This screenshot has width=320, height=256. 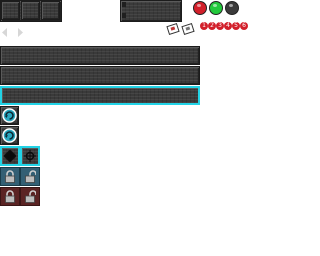 I want to click on off-lamp, so click(x=232, y=8).